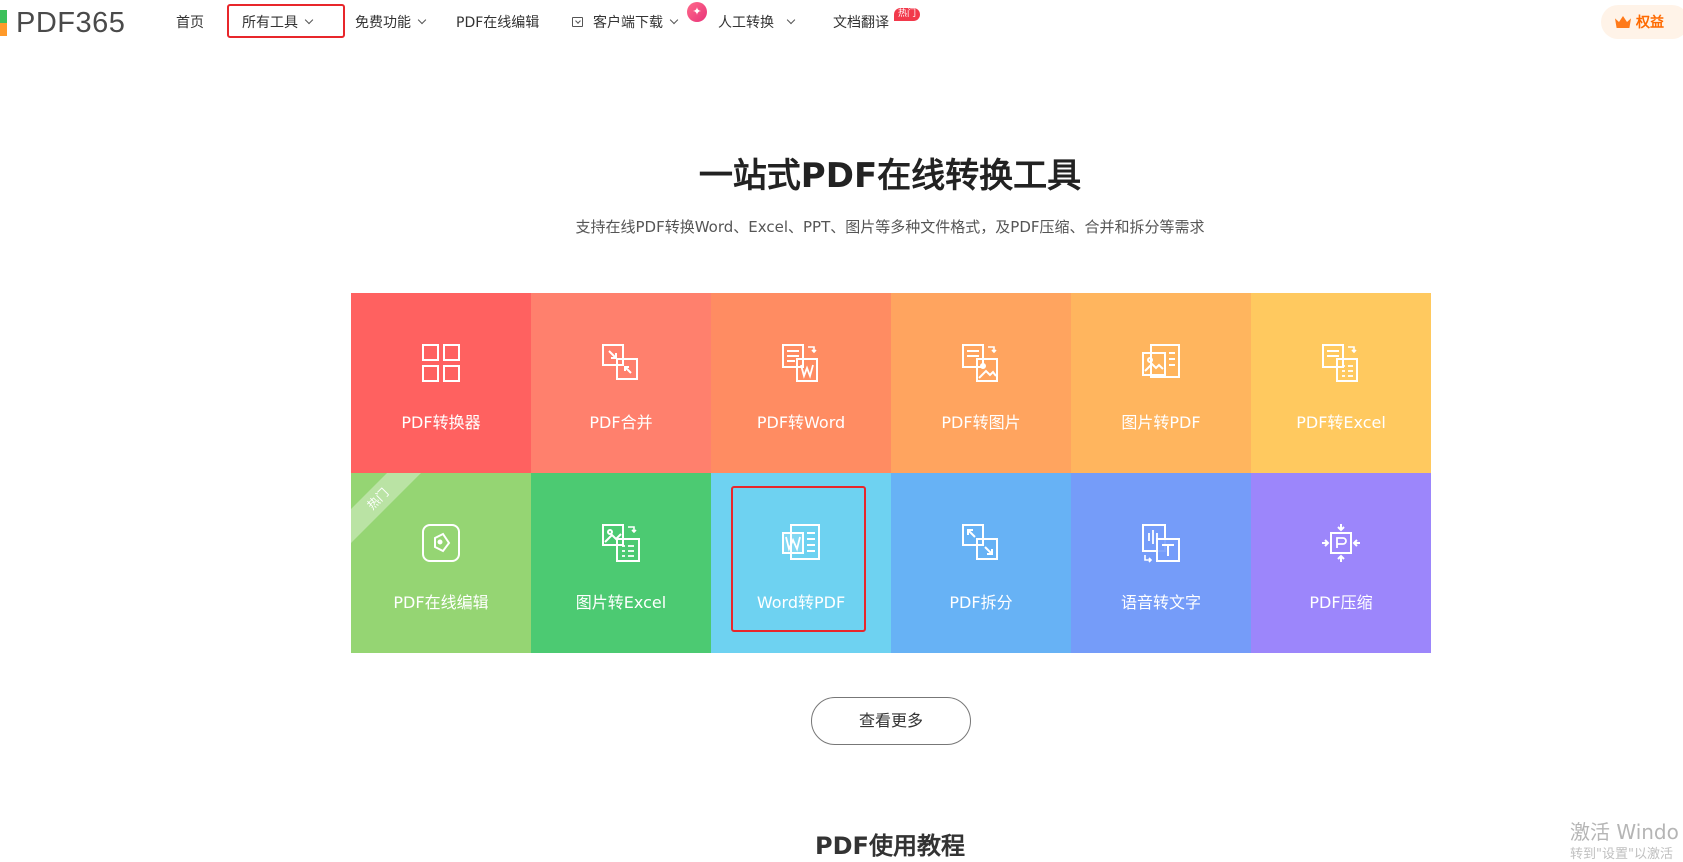 Image resolution: width=1683 pixels, height=862 pixels. What do you see at coordinates (383, 23) in the screenshot?
I see `nav-free-features-label: 免费功能` at bounding box center [383, 23].